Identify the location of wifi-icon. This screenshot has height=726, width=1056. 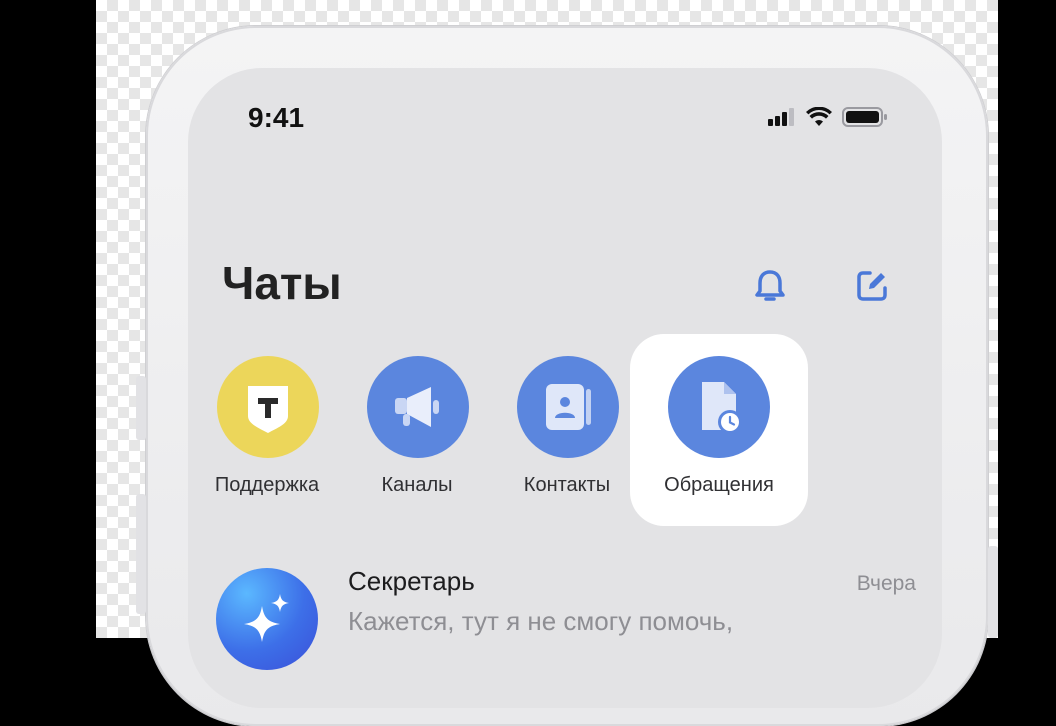
(819, 119).